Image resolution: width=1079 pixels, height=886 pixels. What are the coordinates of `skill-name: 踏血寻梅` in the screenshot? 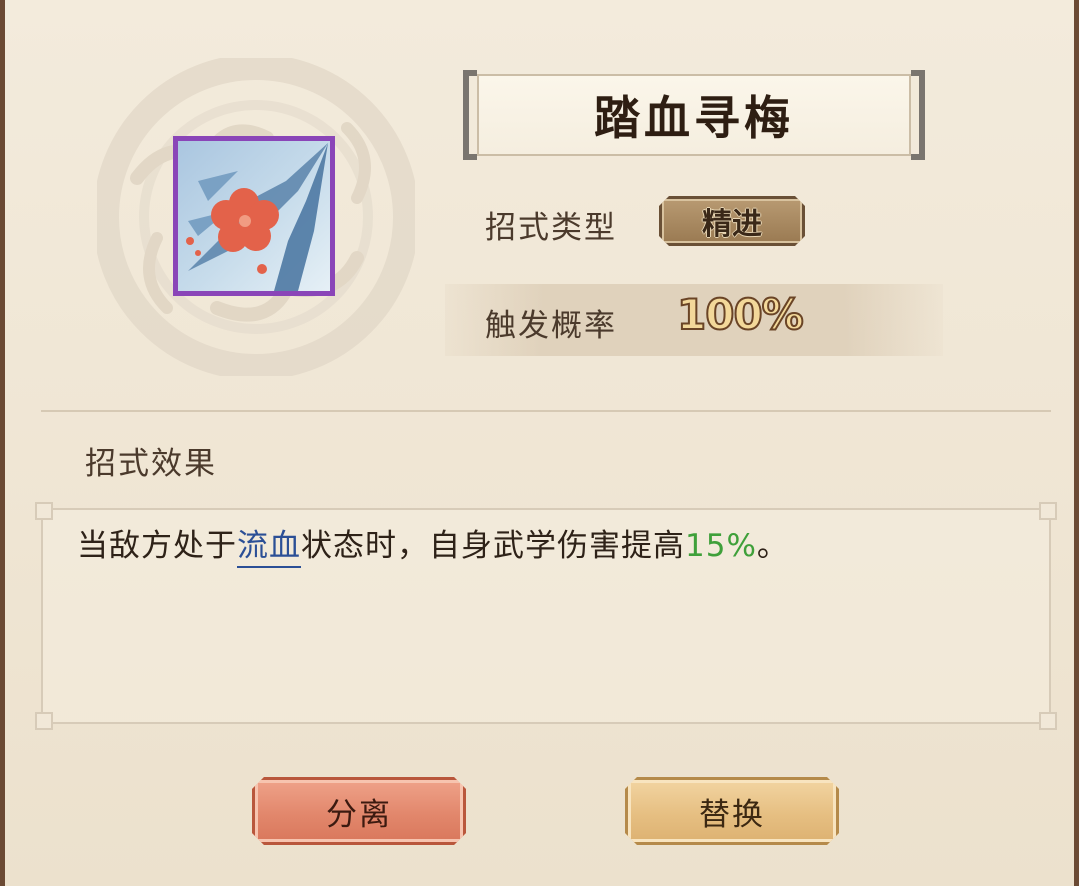 It's located at (694, 118).